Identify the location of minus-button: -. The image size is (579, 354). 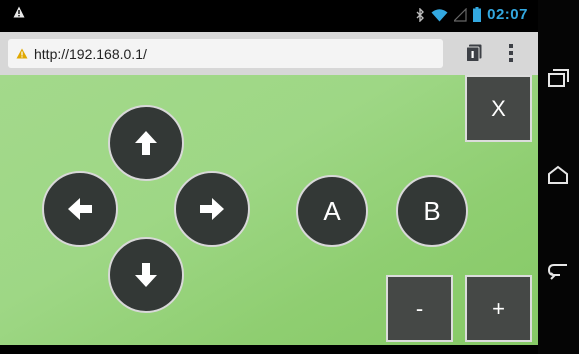
(419, 308).